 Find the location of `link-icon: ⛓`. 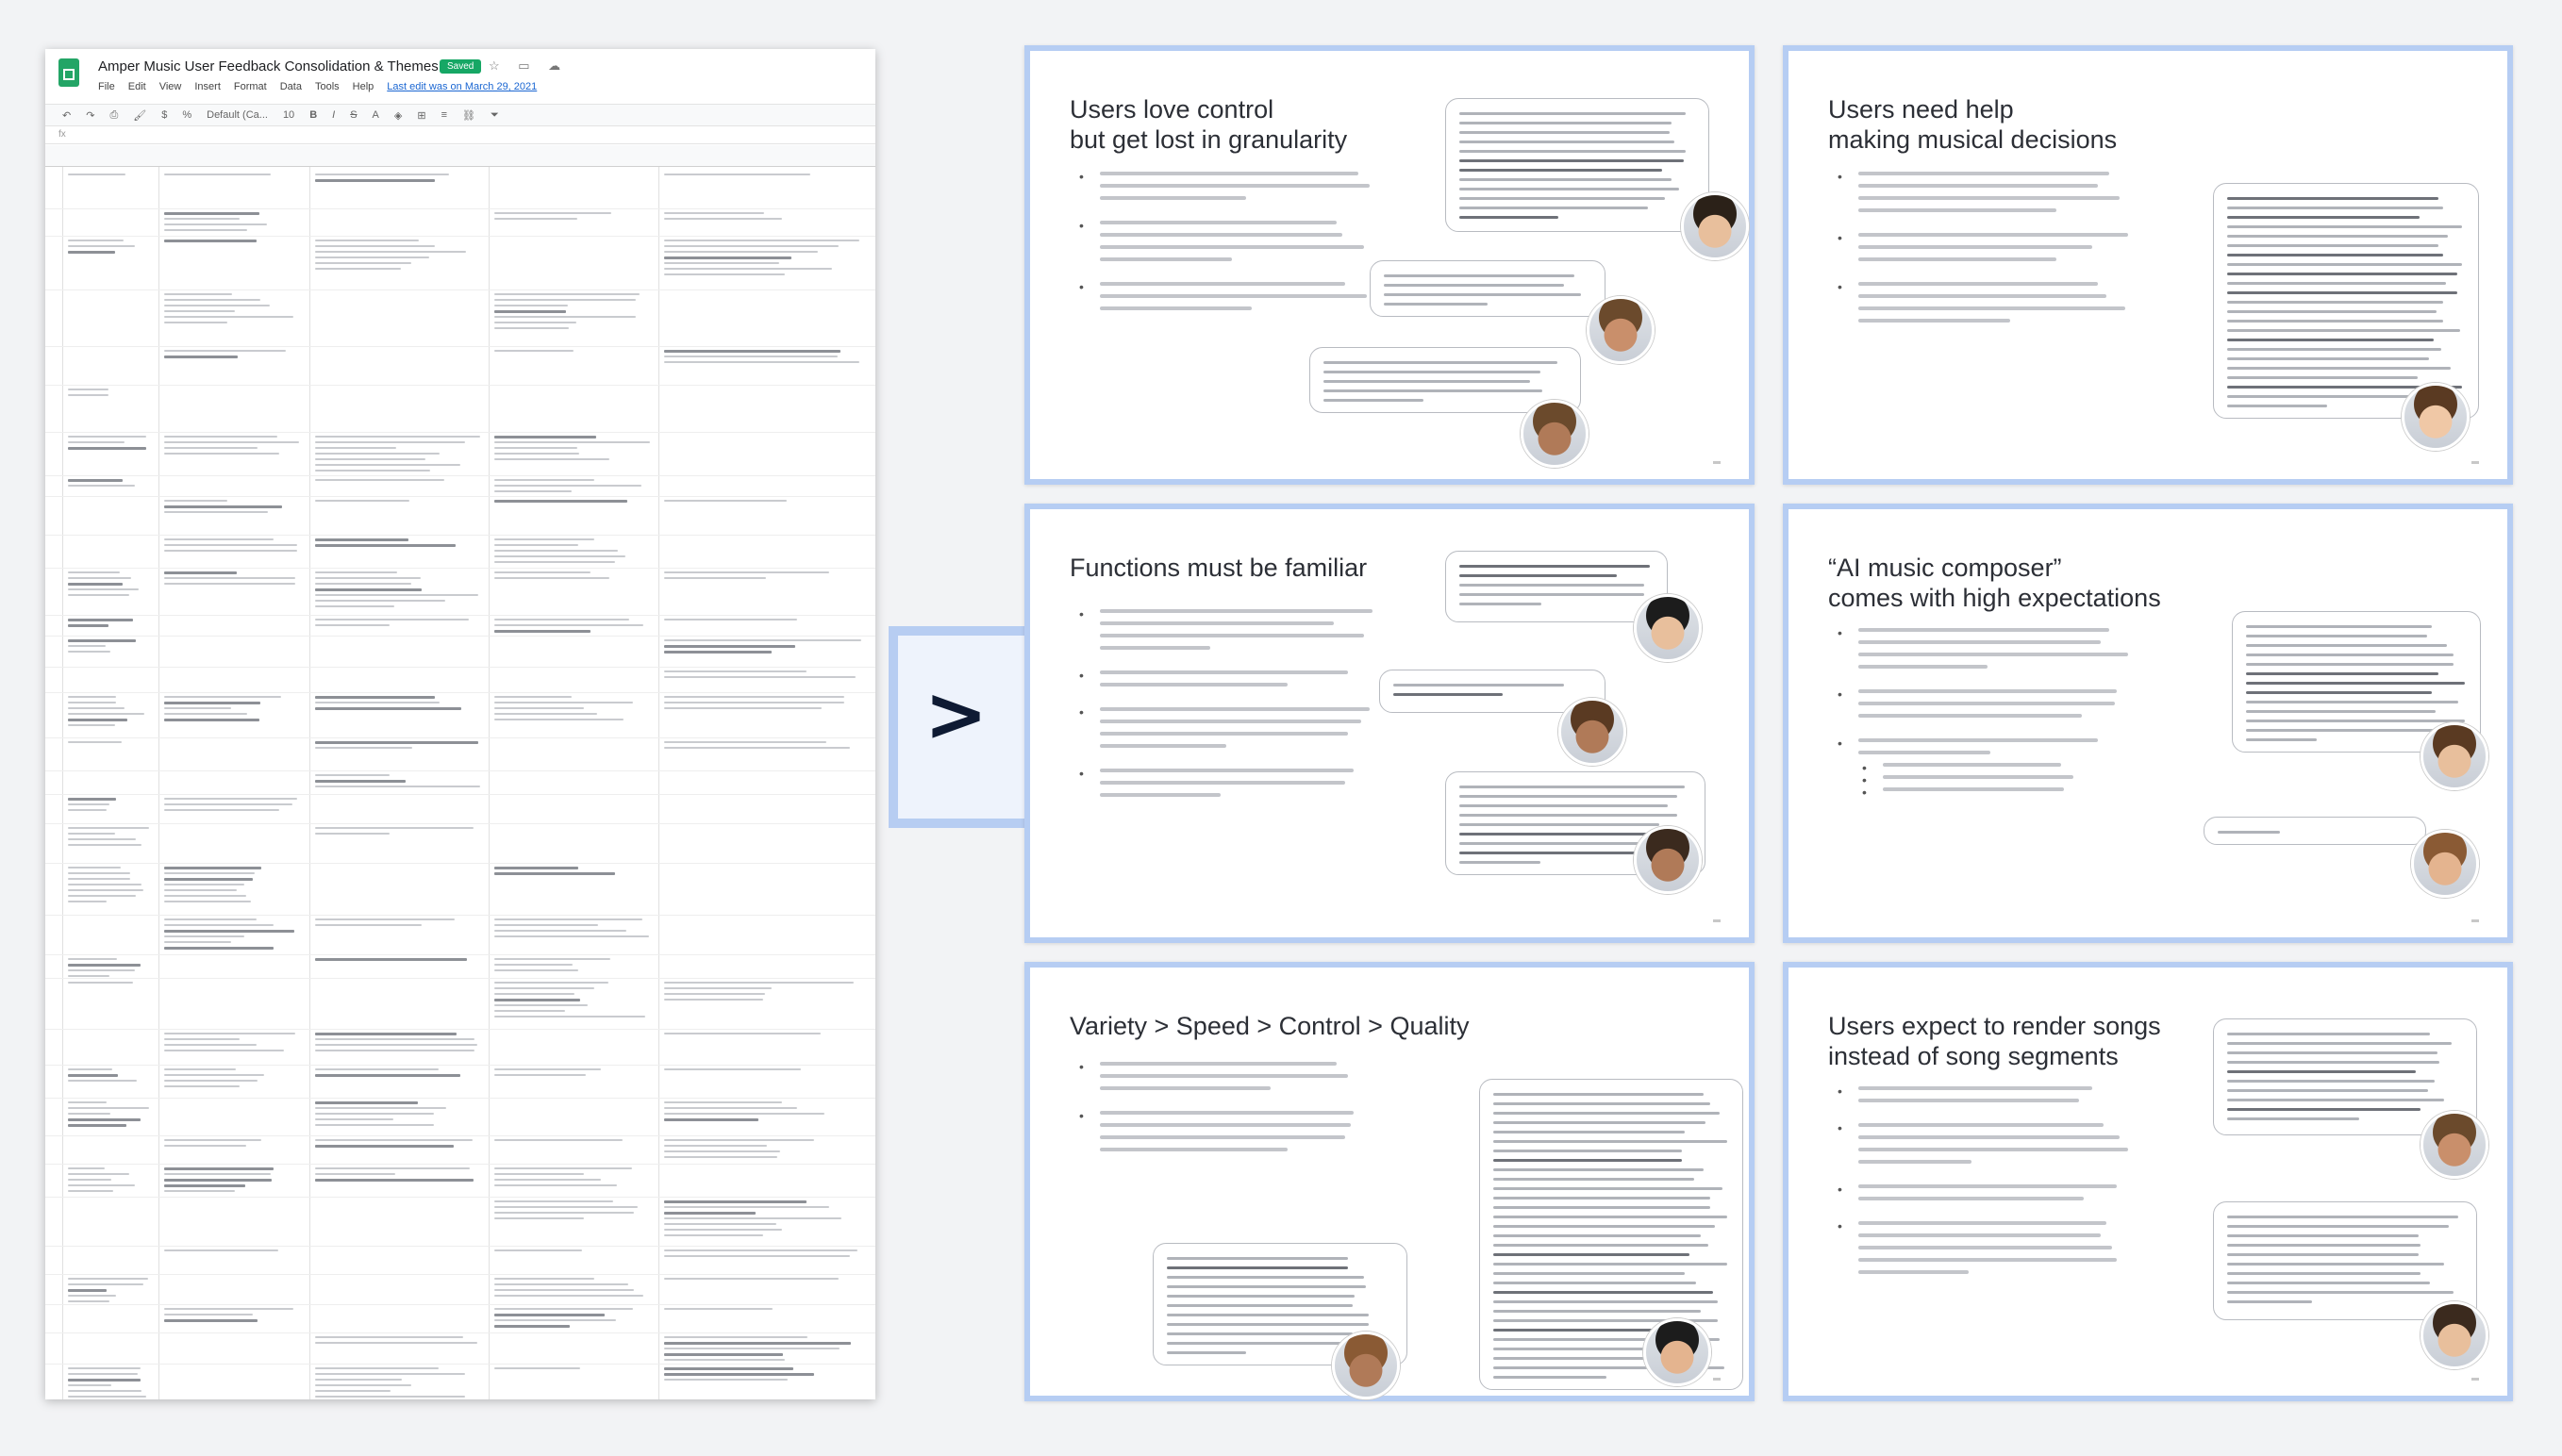

link-icon: ⛓ is located at coordinates (468, 115).